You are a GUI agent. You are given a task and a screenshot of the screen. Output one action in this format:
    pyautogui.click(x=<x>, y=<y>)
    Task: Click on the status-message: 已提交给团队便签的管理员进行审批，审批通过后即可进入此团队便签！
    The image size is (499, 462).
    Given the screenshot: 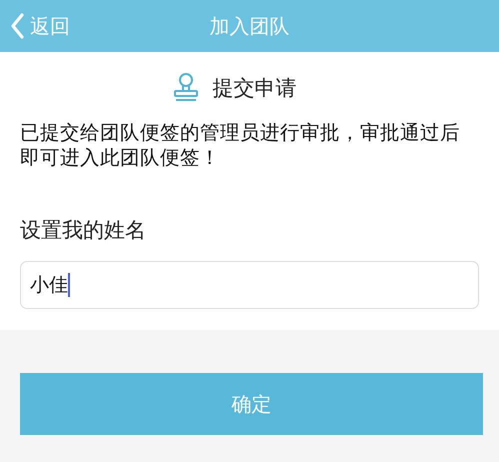 What is the action you would take?
    pyautogui.click(x=240, y=145)
    